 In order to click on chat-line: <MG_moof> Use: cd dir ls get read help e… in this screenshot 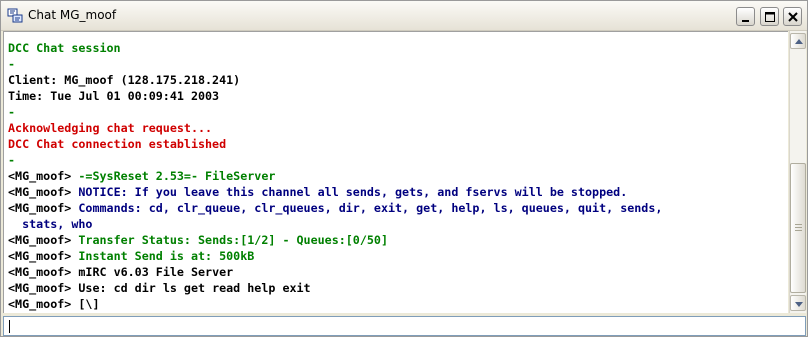, I will do `click(396, 288)`.